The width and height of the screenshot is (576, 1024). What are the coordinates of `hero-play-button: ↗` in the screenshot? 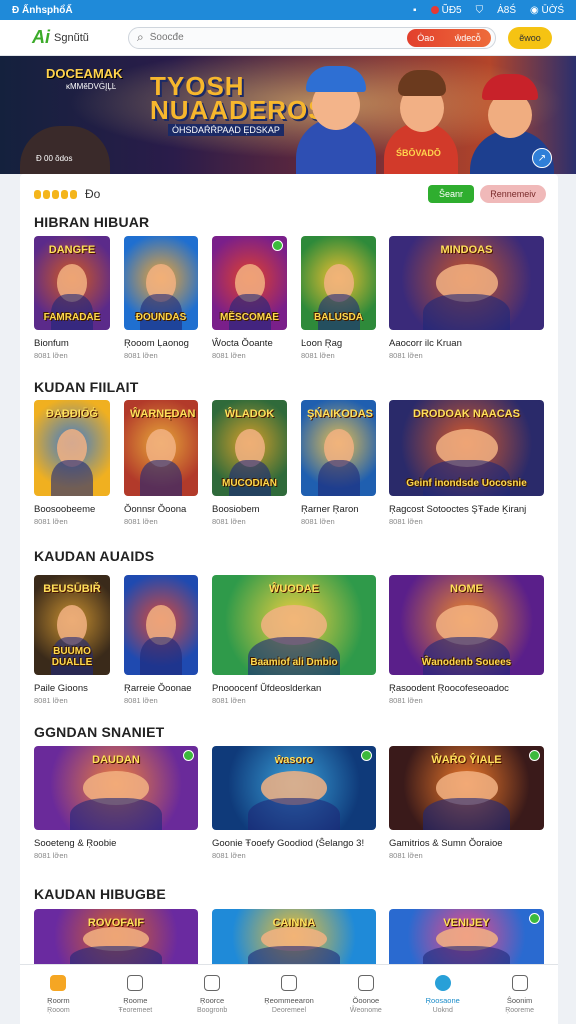 It's located at (542, 158).